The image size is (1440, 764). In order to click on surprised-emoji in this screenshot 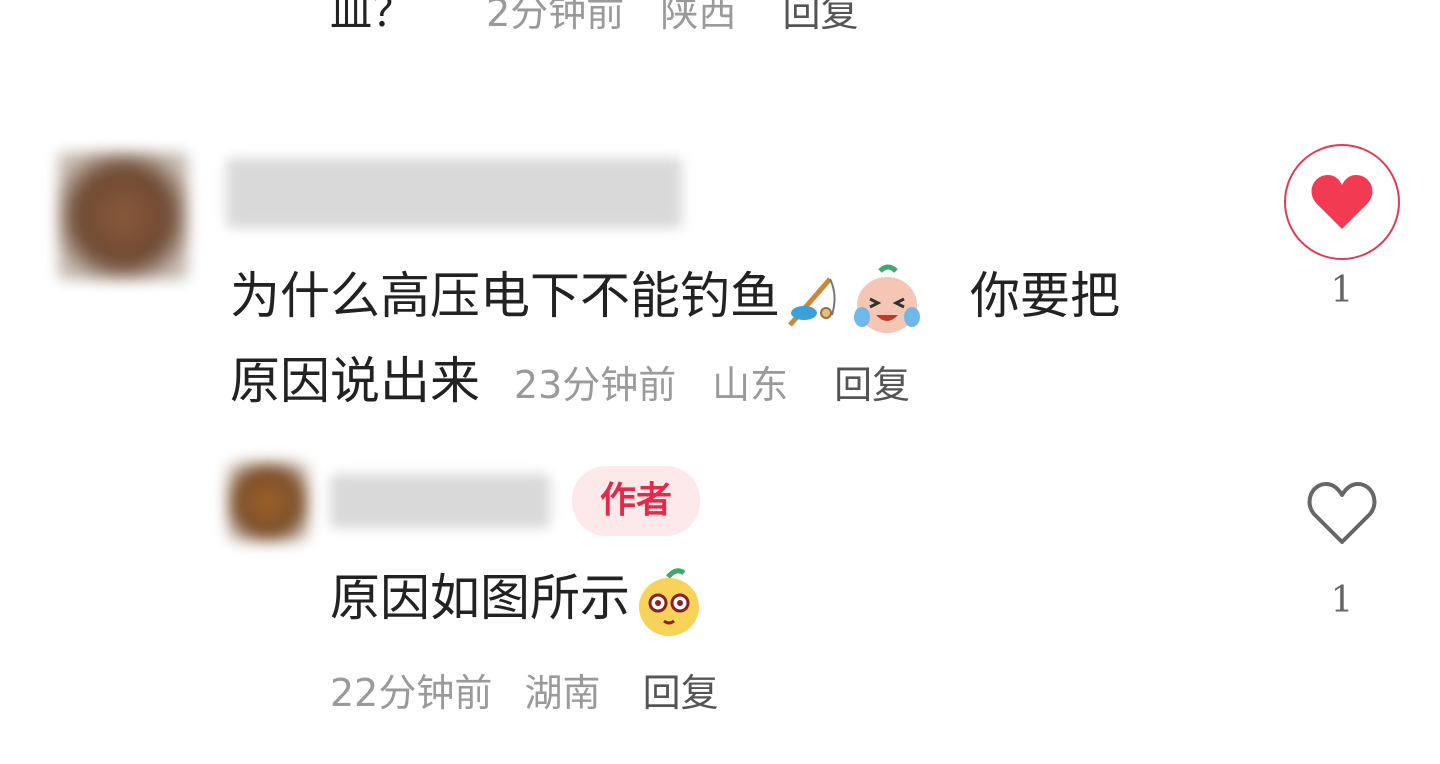, I will do `click(669, 602)`.